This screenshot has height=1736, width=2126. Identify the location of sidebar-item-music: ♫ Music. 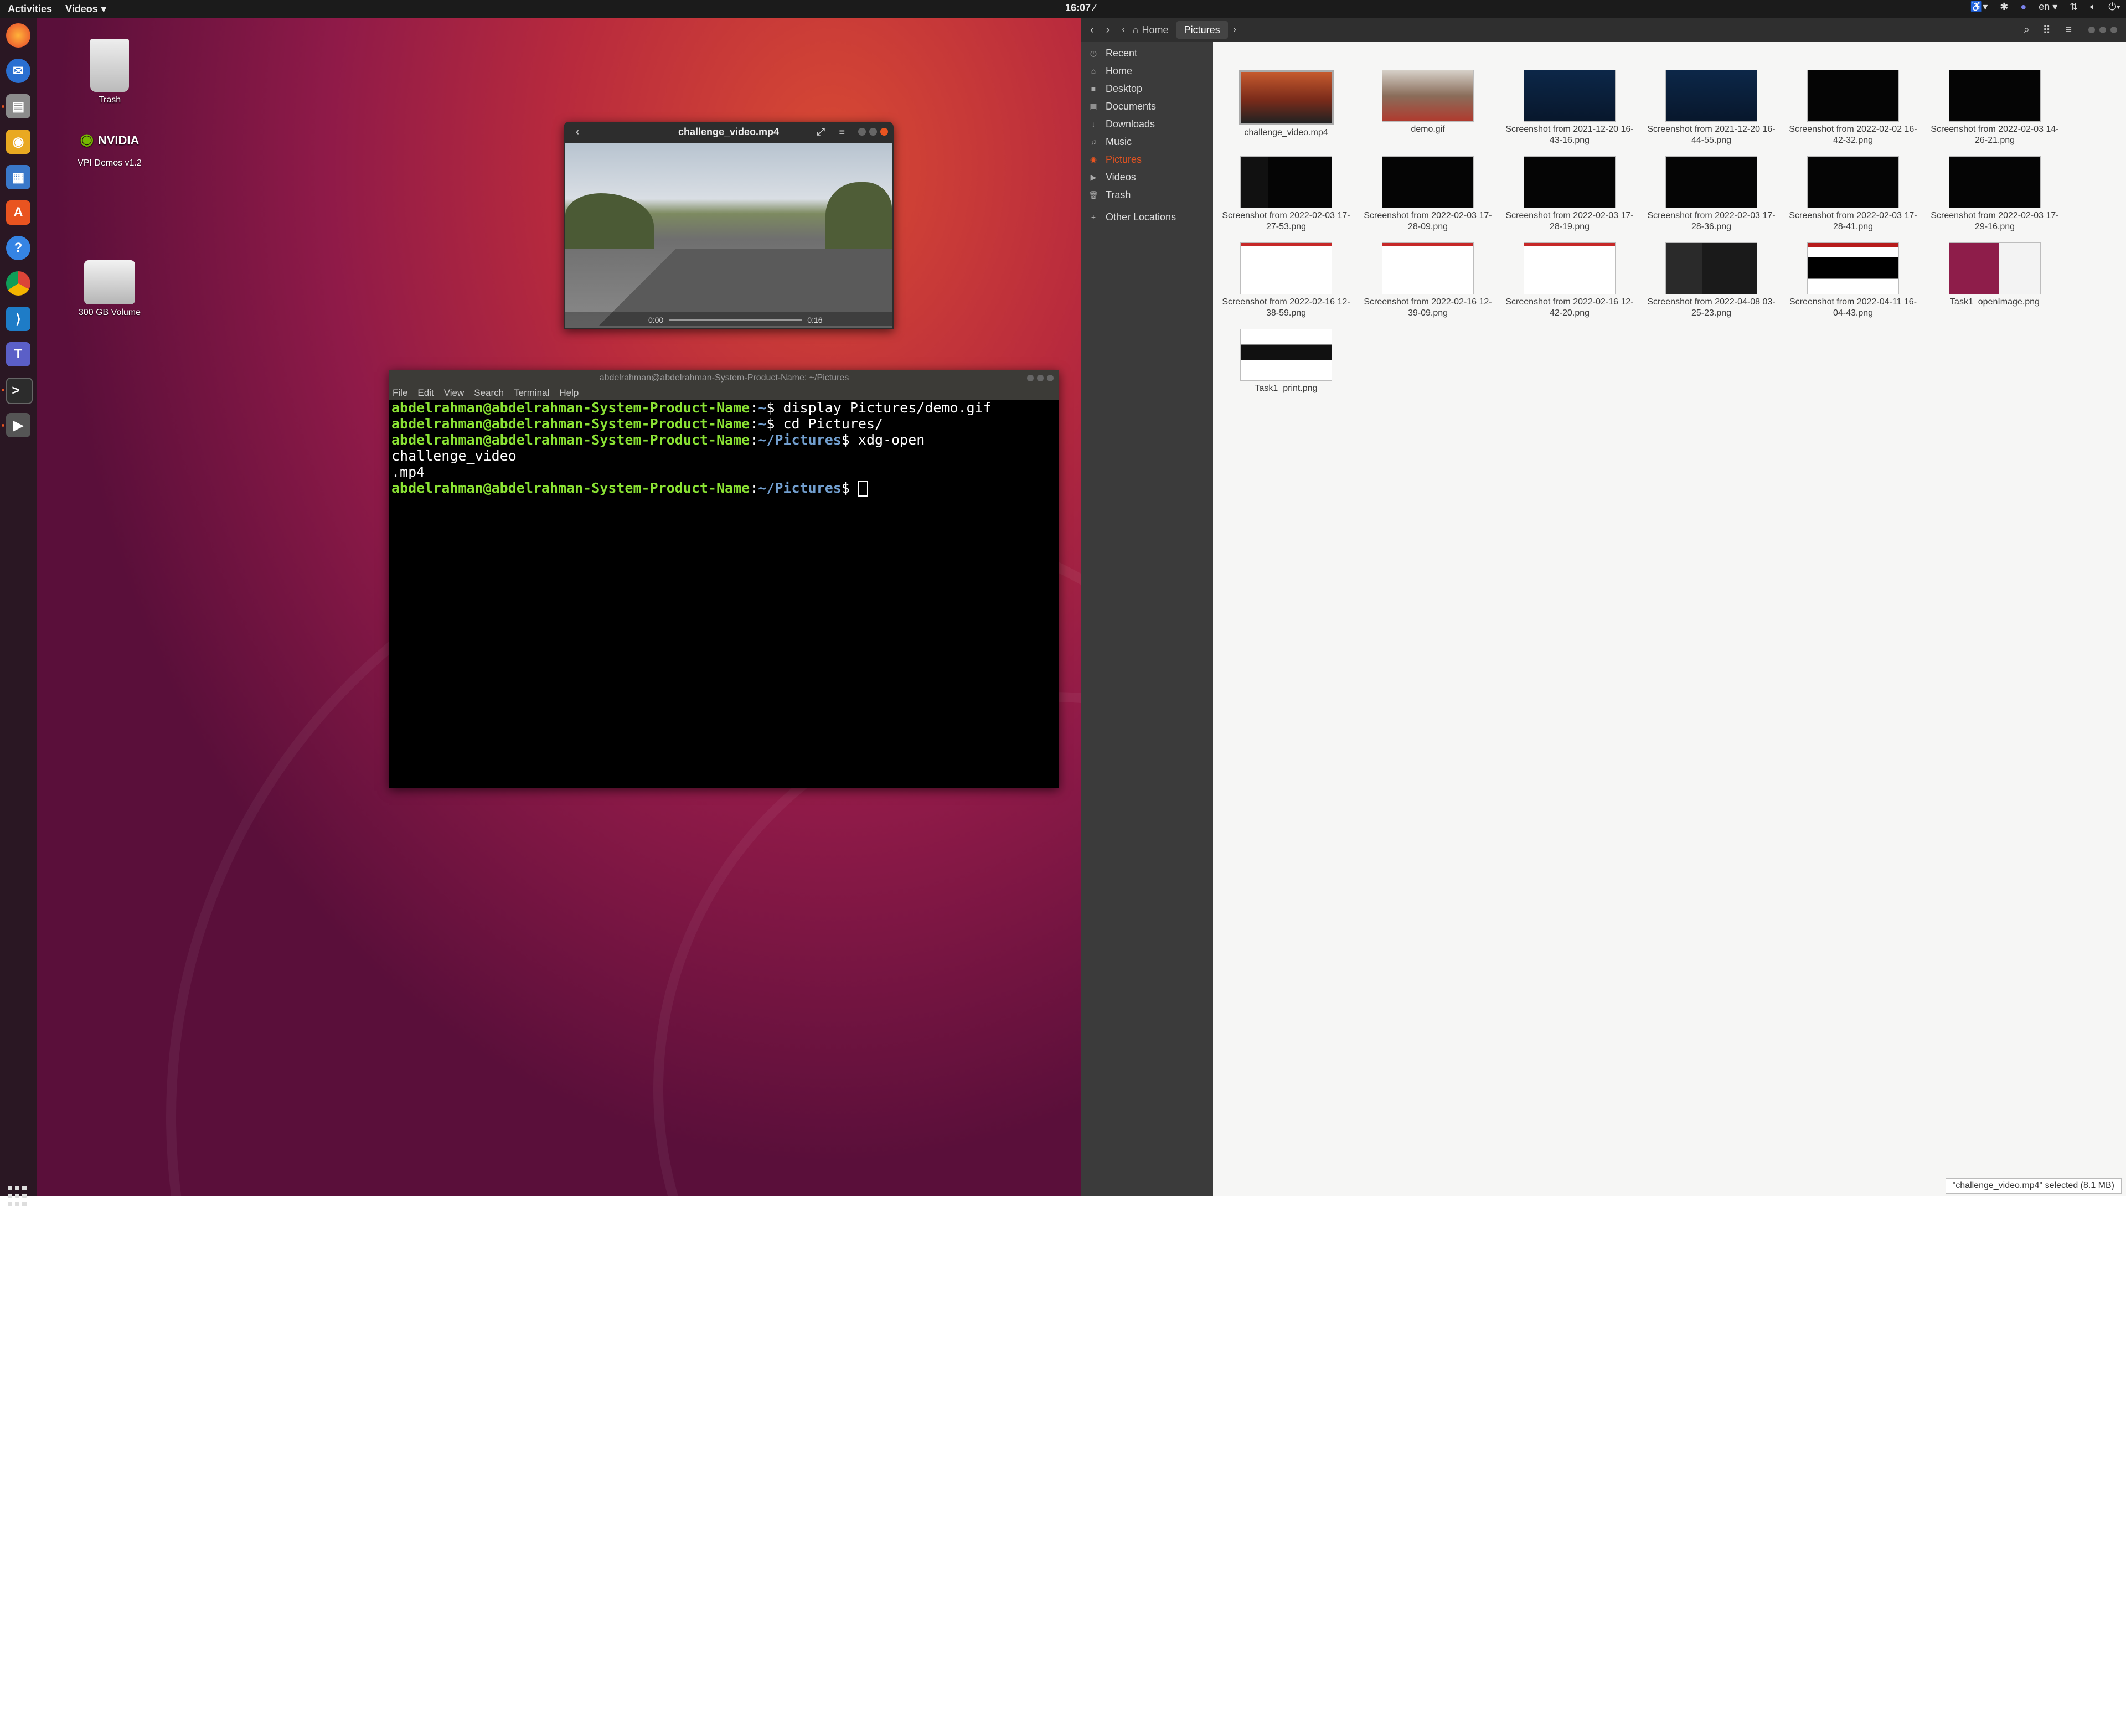
(1147, 142).